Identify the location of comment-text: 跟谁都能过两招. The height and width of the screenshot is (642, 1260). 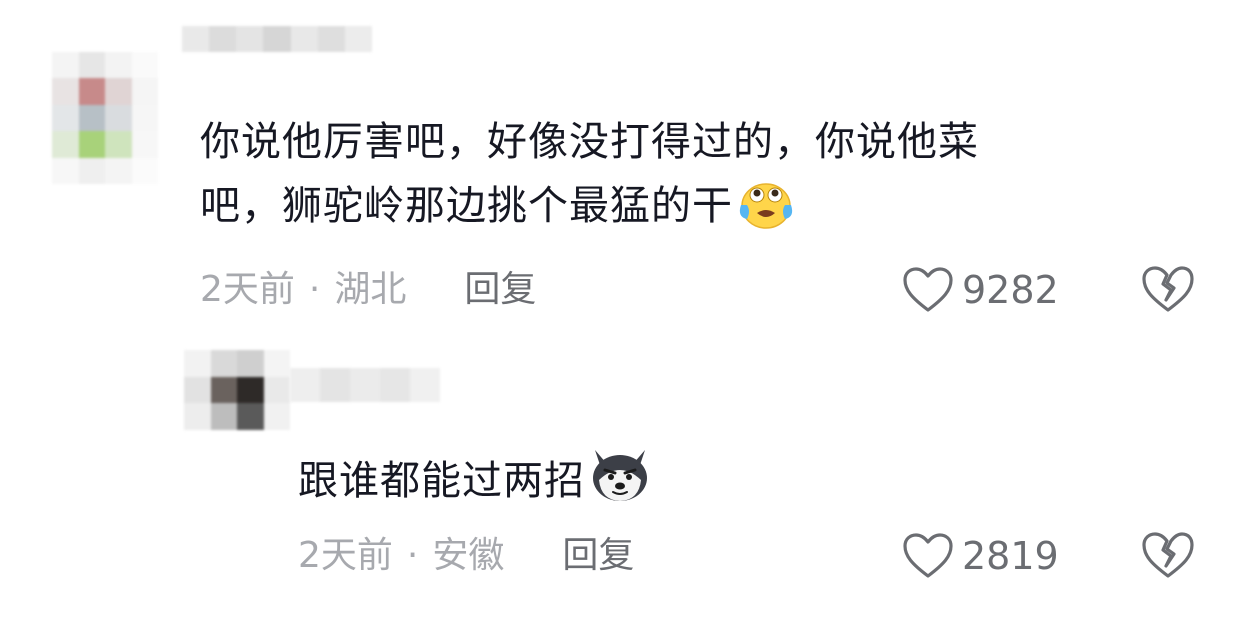
(748, 484).